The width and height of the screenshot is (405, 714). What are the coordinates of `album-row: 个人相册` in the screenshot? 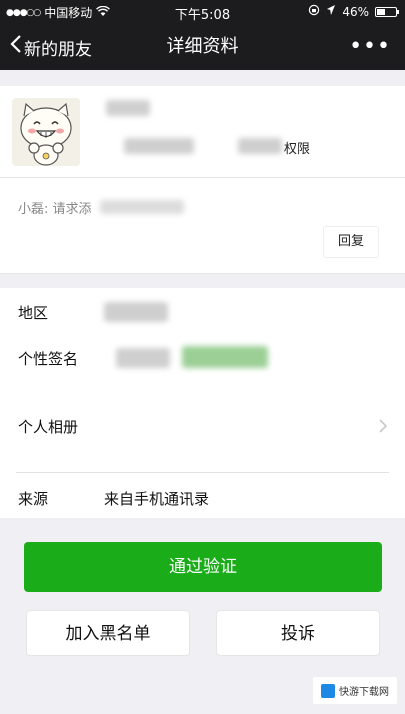 It's located at (202, 427).